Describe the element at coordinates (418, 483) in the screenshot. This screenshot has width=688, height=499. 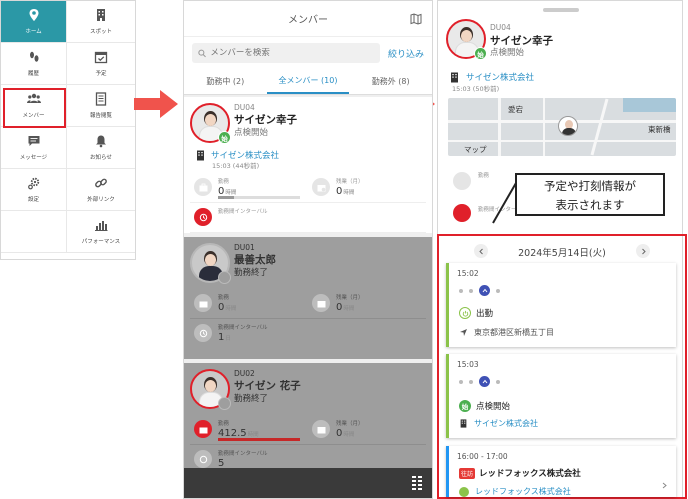
I see `grid-menu-icon` at that location.